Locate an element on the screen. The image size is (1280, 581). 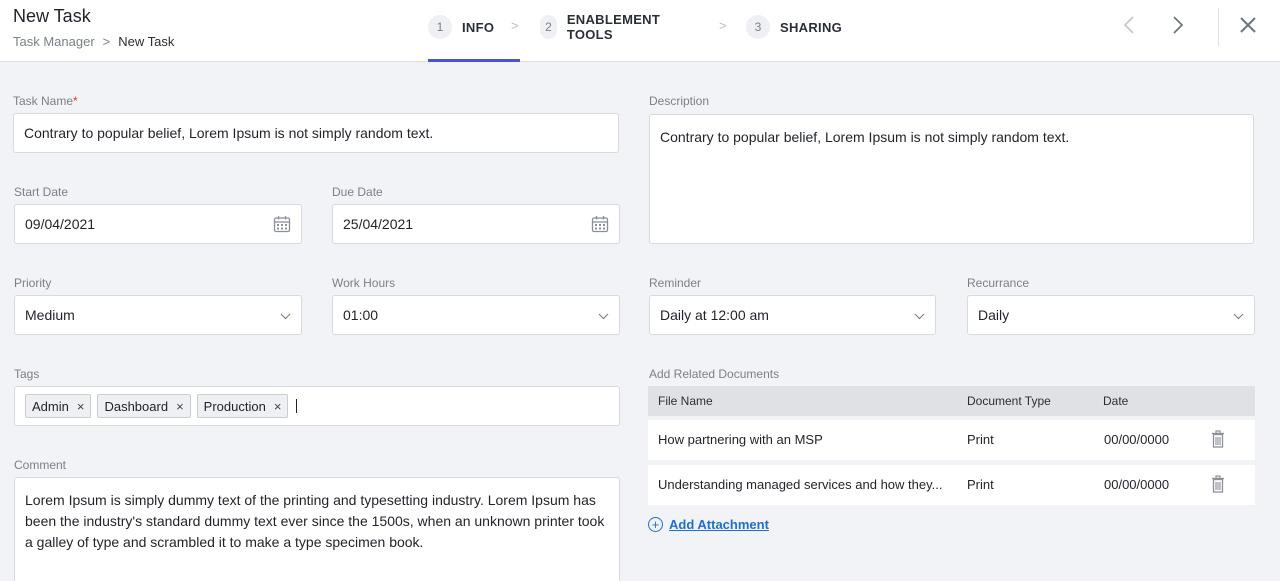
task-name-label-text: Task Name is located at coordinates (43, 101).